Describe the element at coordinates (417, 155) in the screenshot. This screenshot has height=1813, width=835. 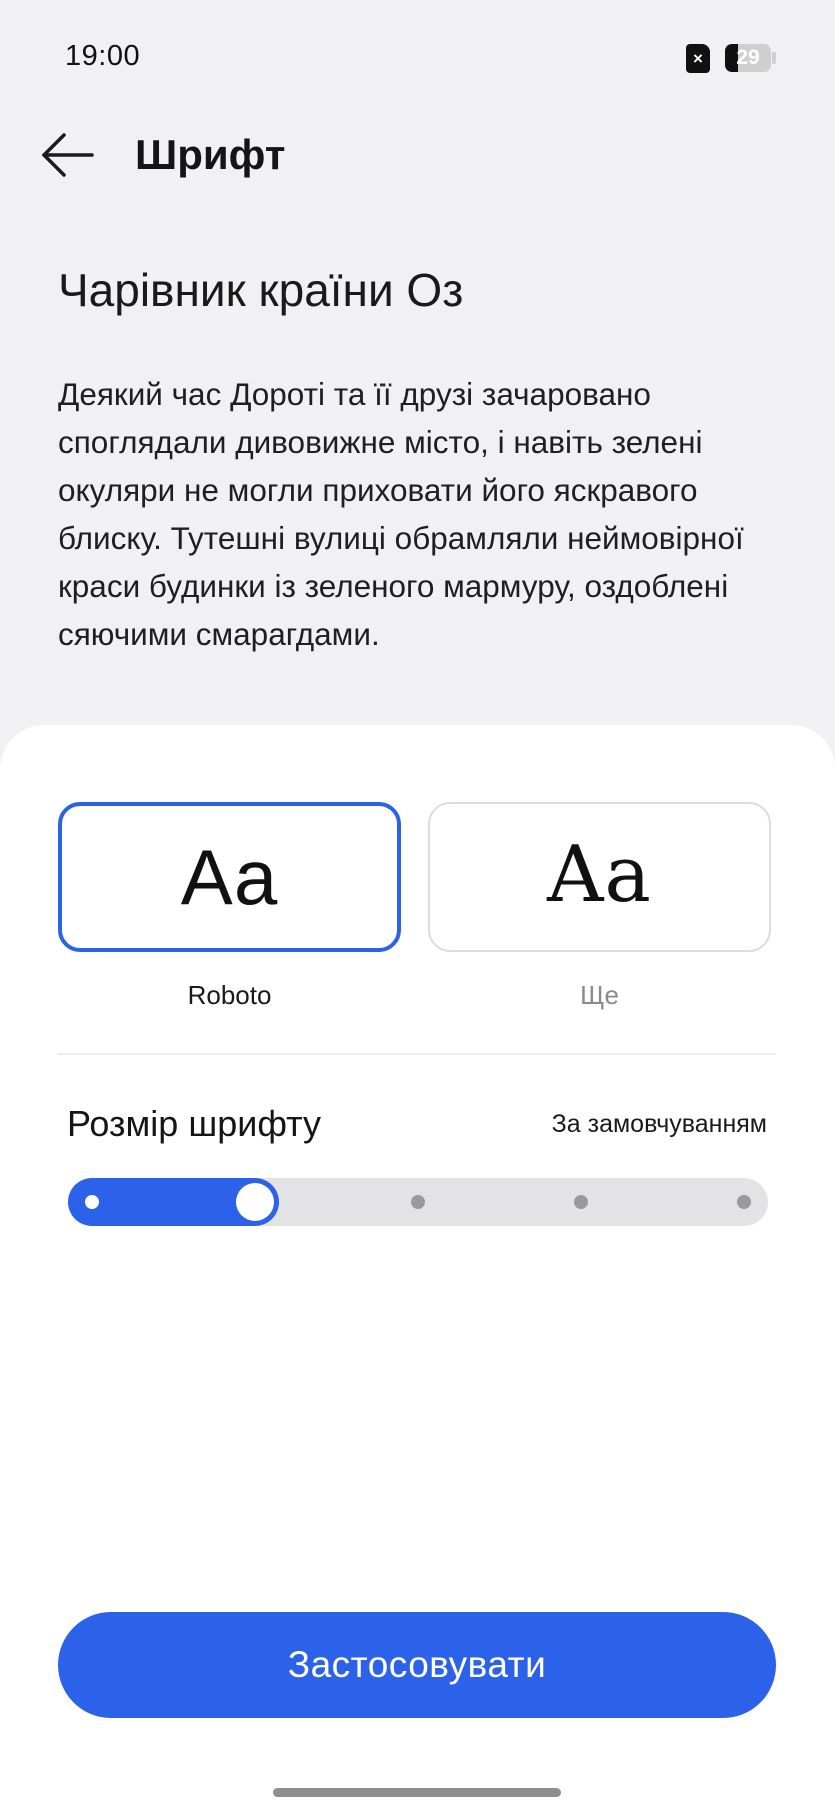
I see `header: Шрифт` at that location.